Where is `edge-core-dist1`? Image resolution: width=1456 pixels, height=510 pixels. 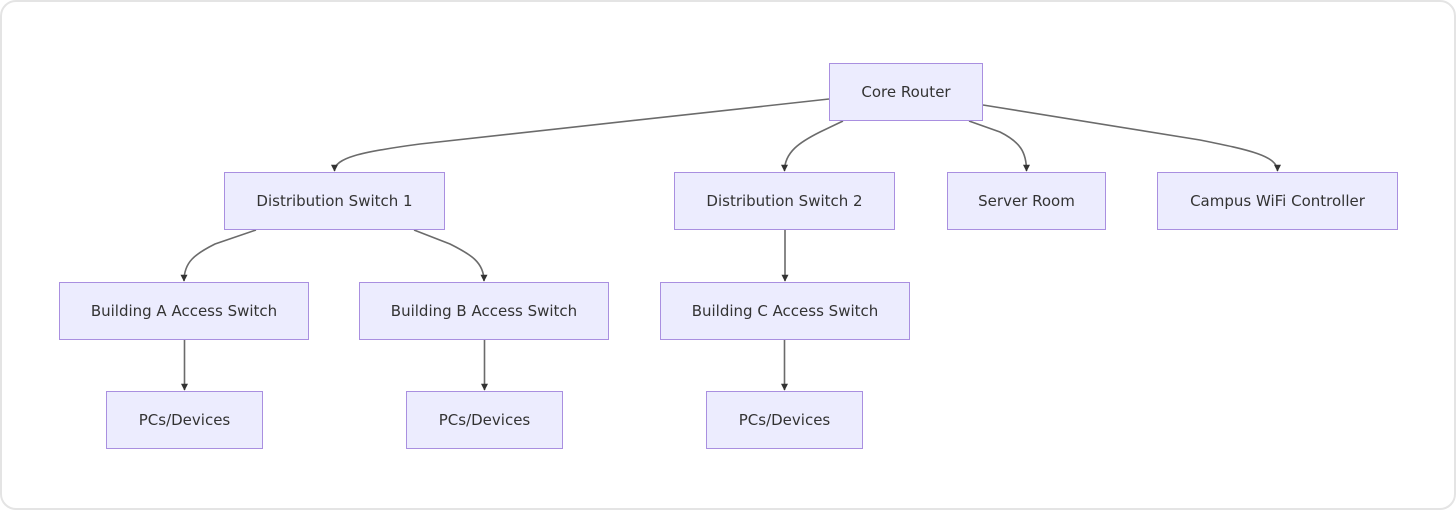
edge-core-dist1 is located at coordinates (580, 135).